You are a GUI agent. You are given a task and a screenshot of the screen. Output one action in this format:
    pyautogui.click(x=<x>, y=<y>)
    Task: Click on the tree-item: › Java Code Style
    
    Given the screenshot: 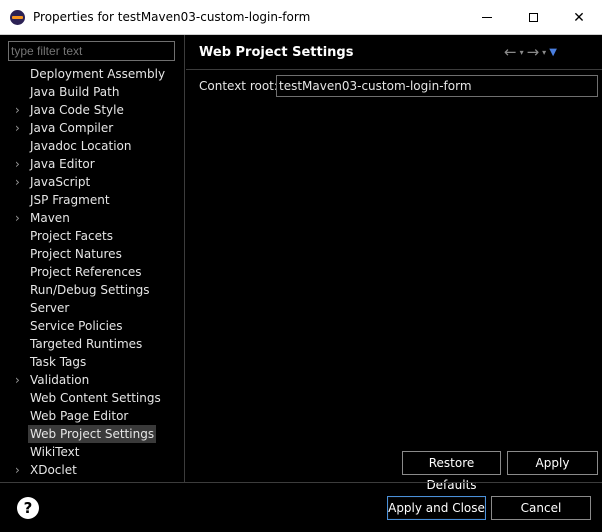 What is the action you would take?
    pyautogui.click(x=92, y=110)
    